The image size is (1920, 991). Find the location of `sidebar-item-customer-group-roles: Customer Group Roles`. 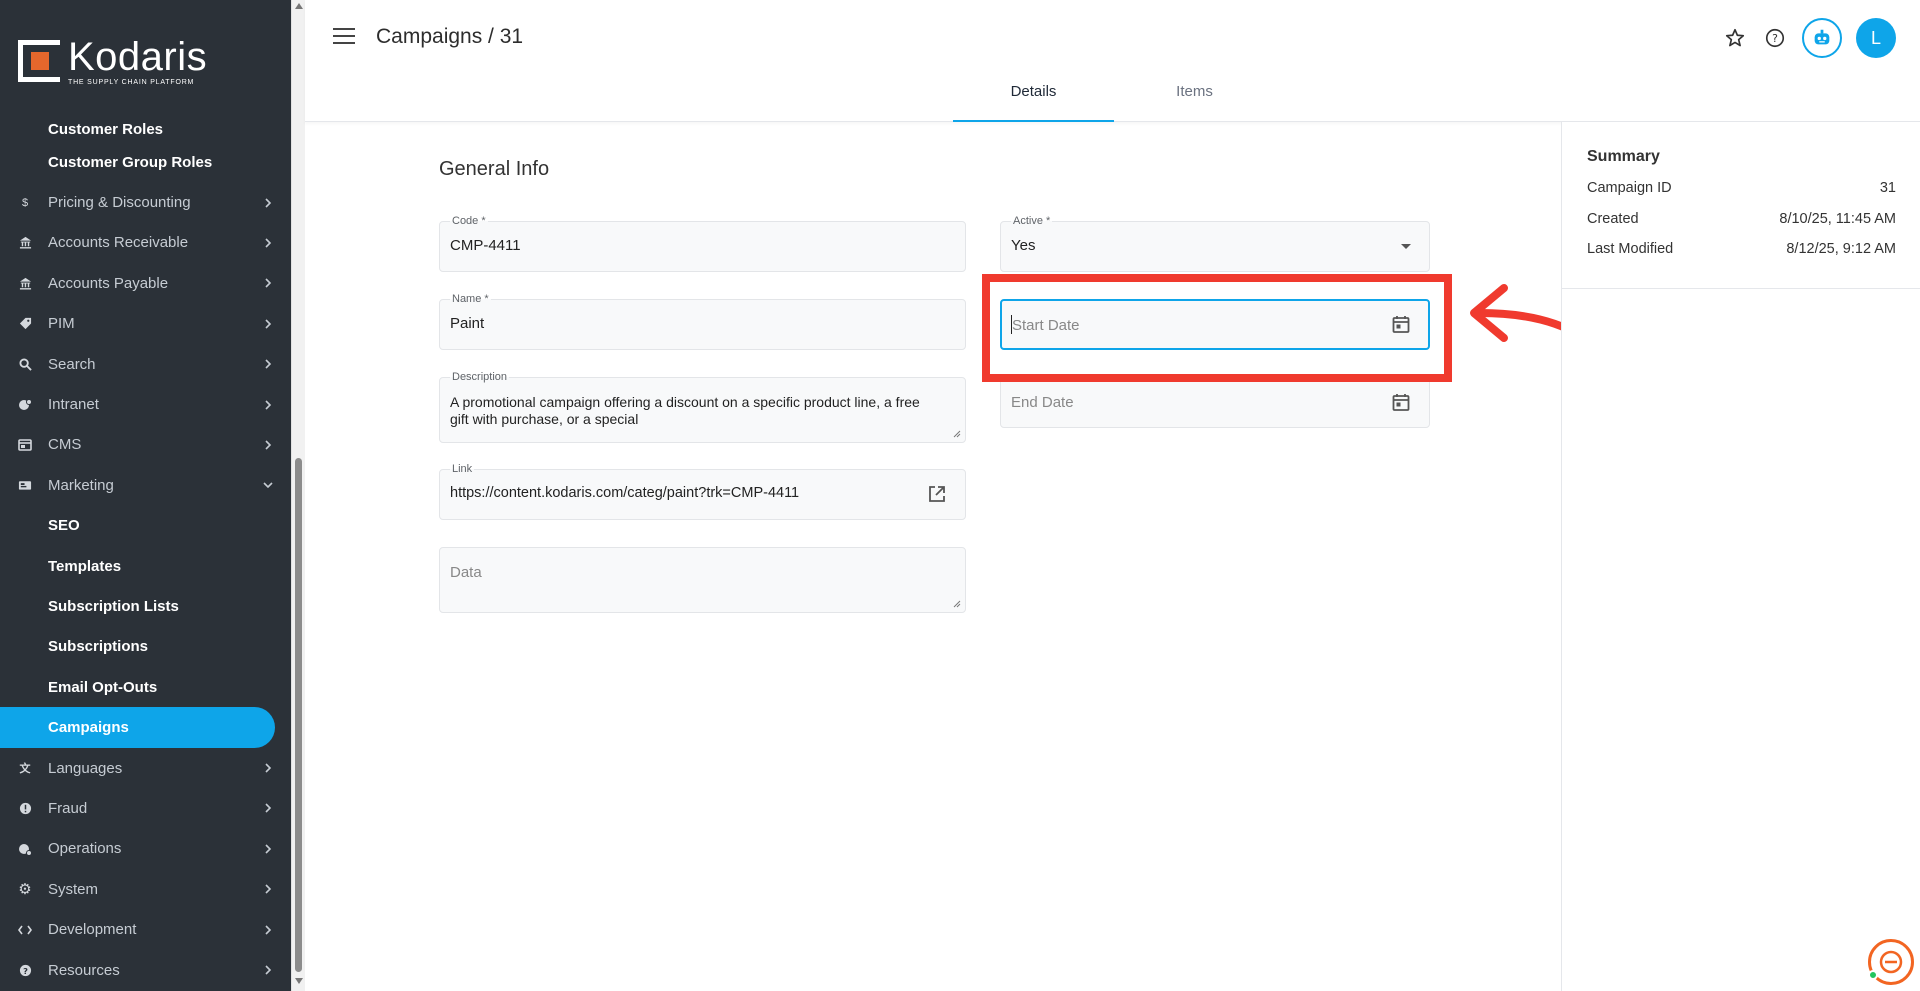

sidebar-item-customer-group-roles: Customer Group Roles is located at coordinates (145, 162).